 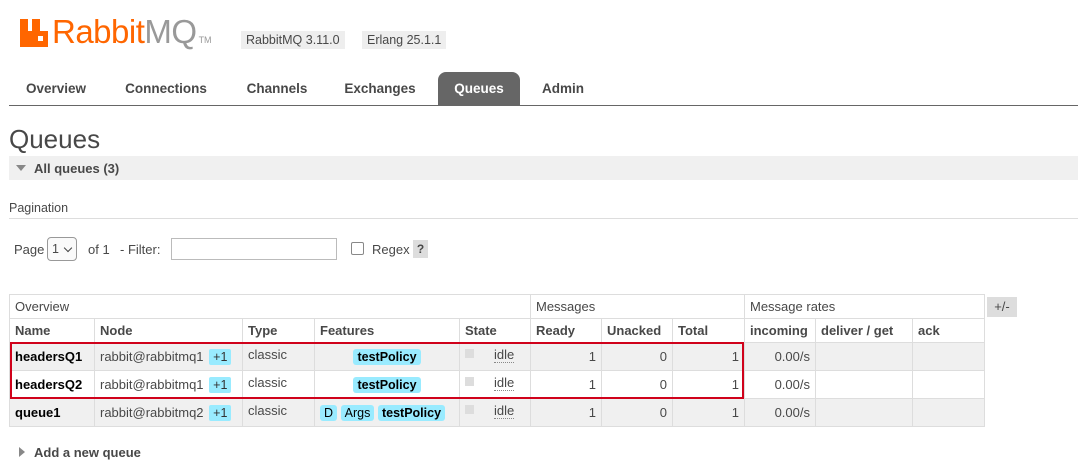 I want to click on col-header-unacked: Unacked, so click(x=637, y=330).